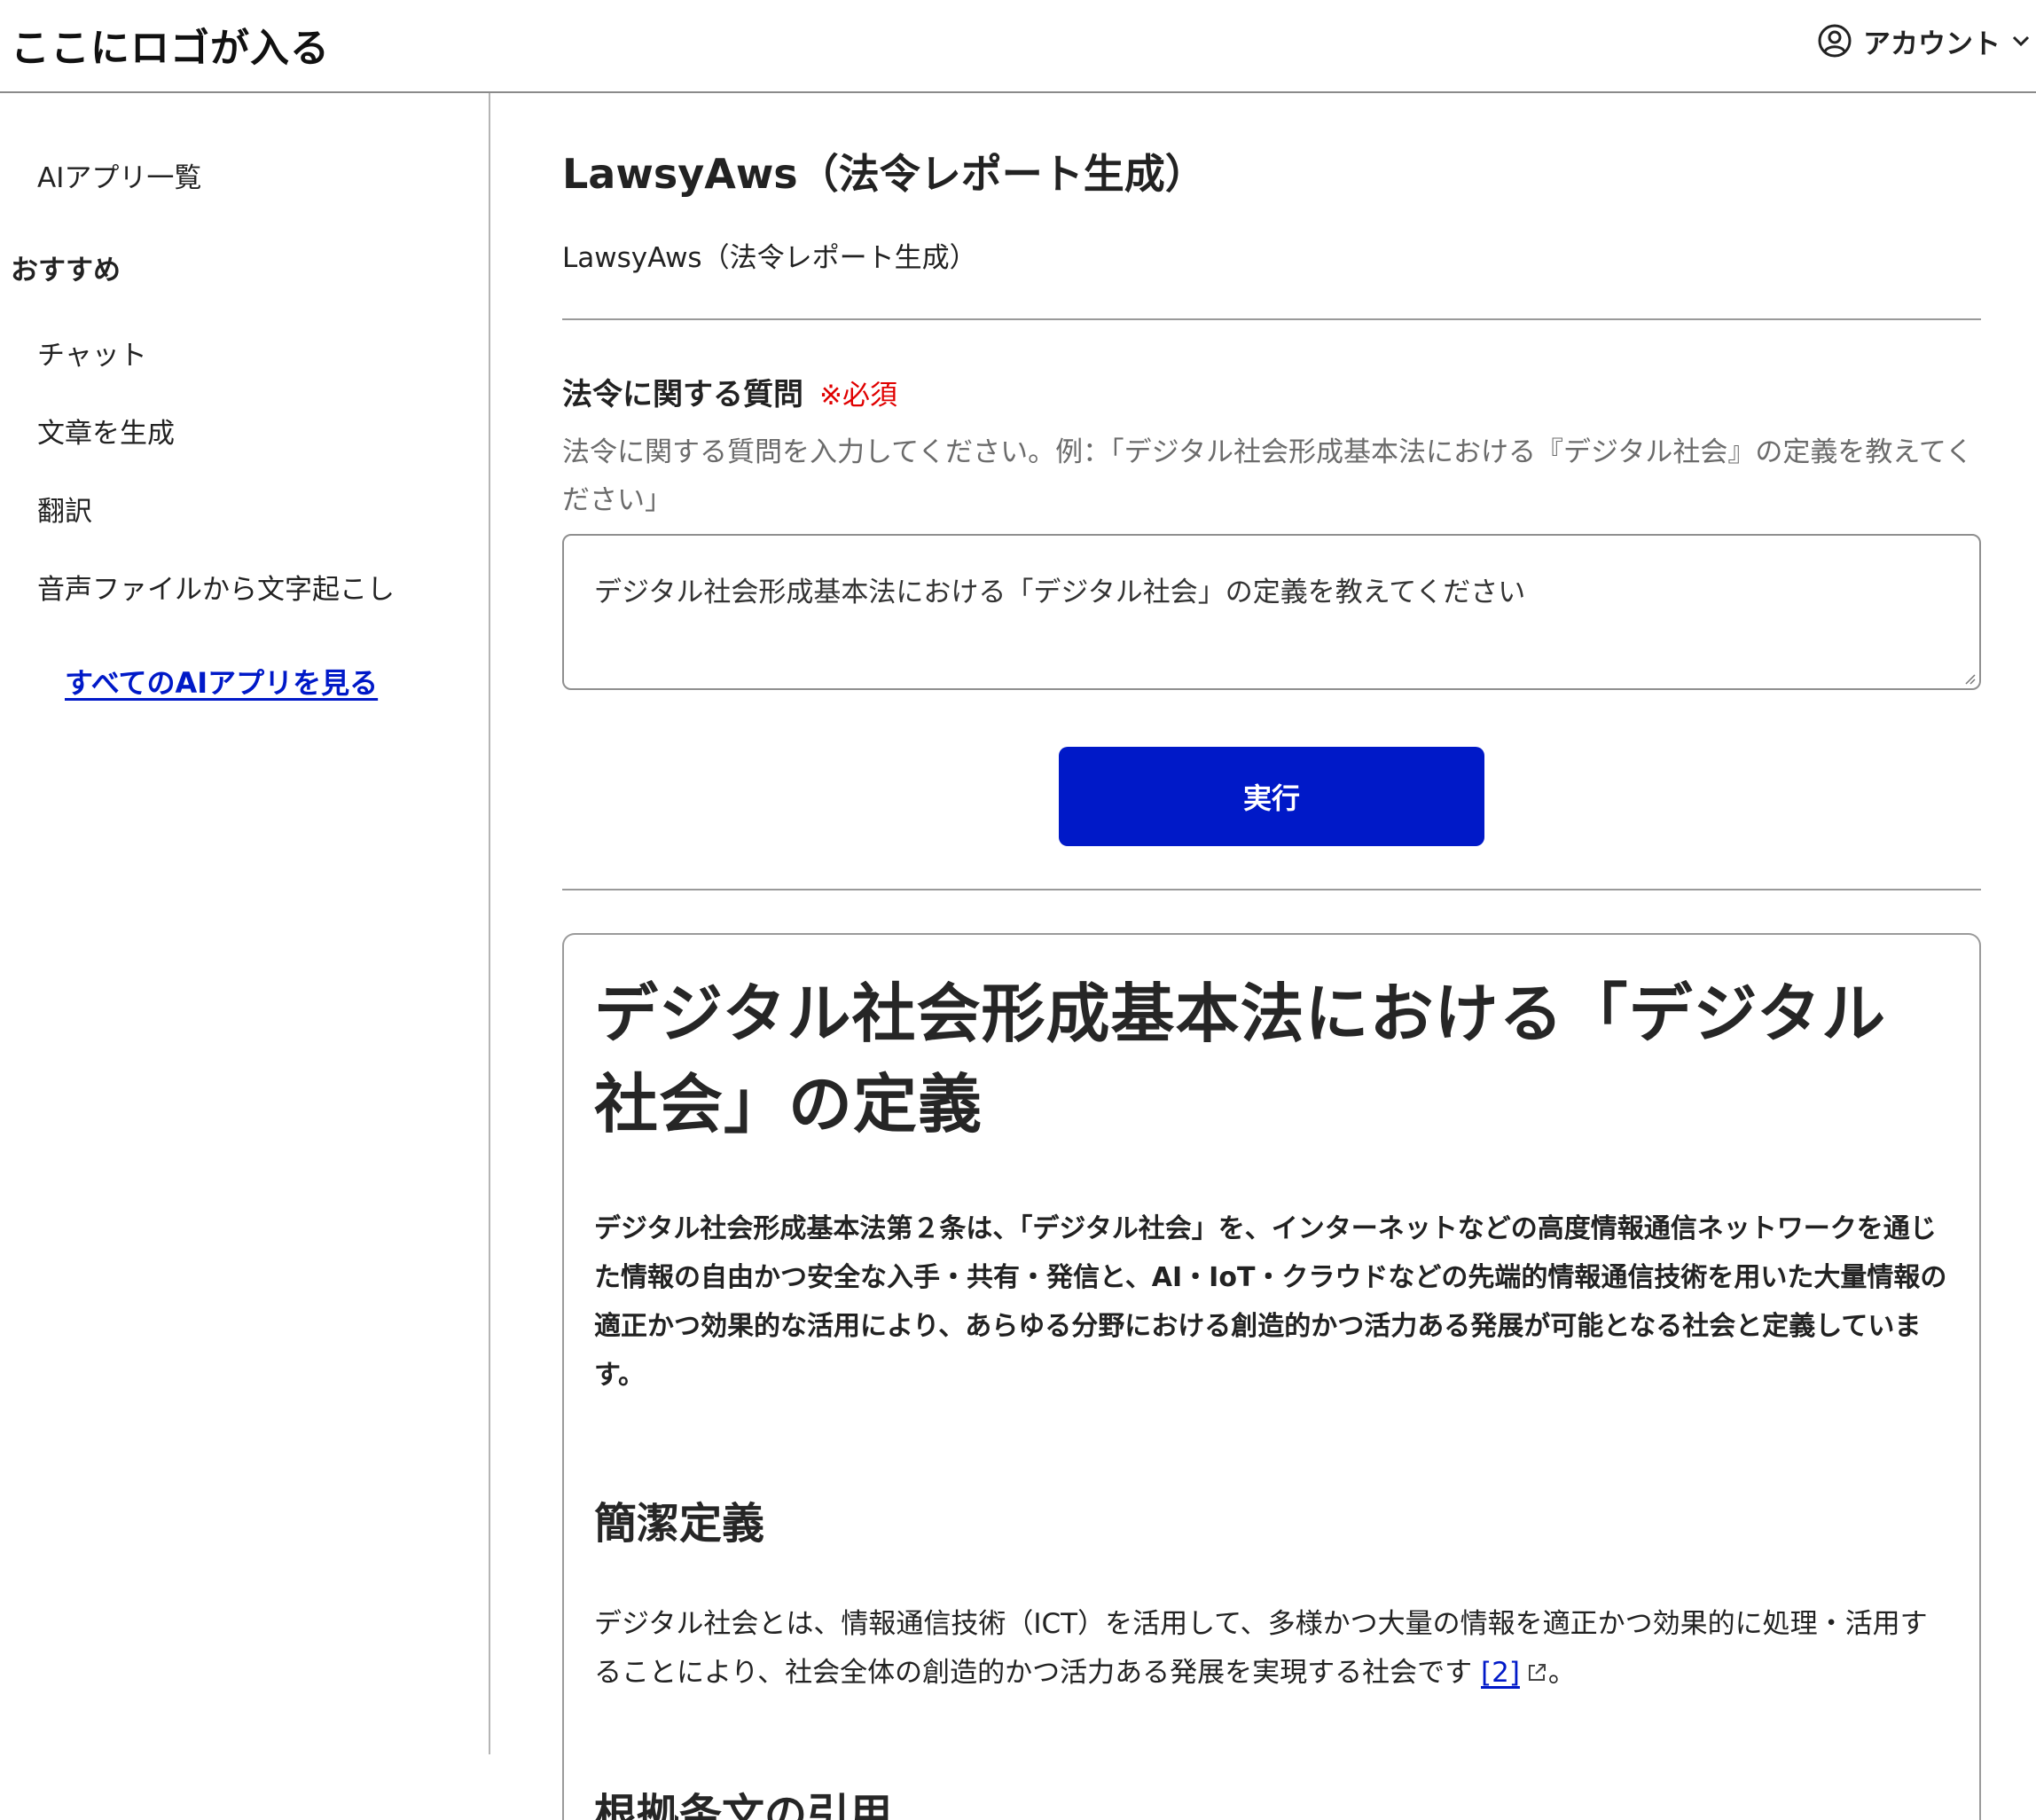 The image size is (2036, 1820). I want to click on page-title: LawsyAws（法令レポート生成）, so click(884, 174).